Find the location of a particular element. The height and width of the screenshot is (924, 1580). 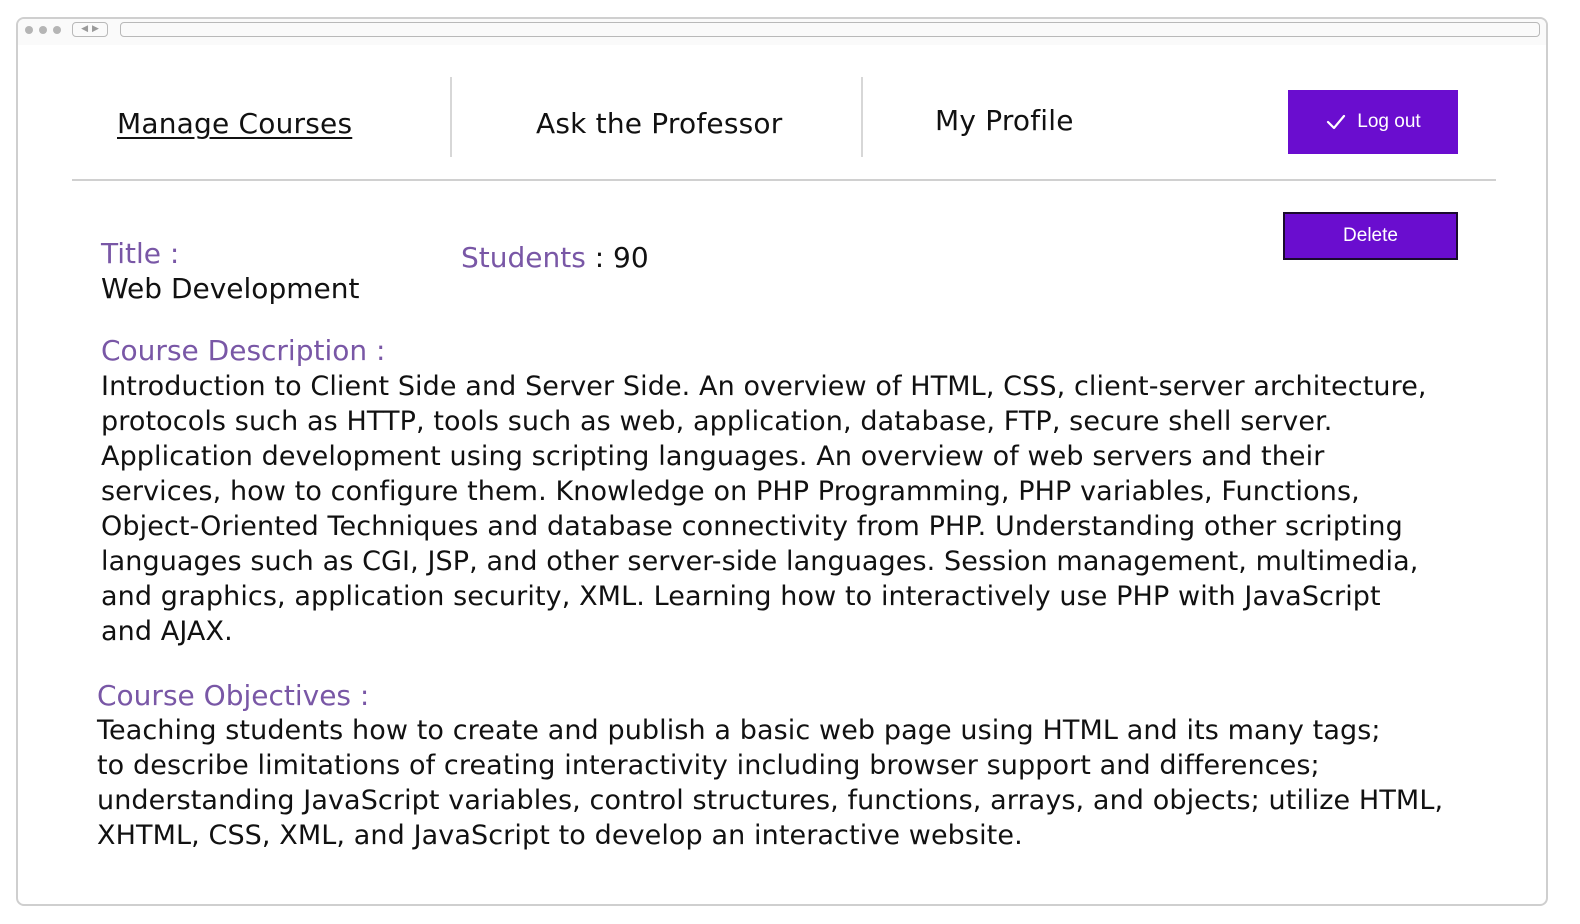

address-bar is located at coordinates (830, 29).